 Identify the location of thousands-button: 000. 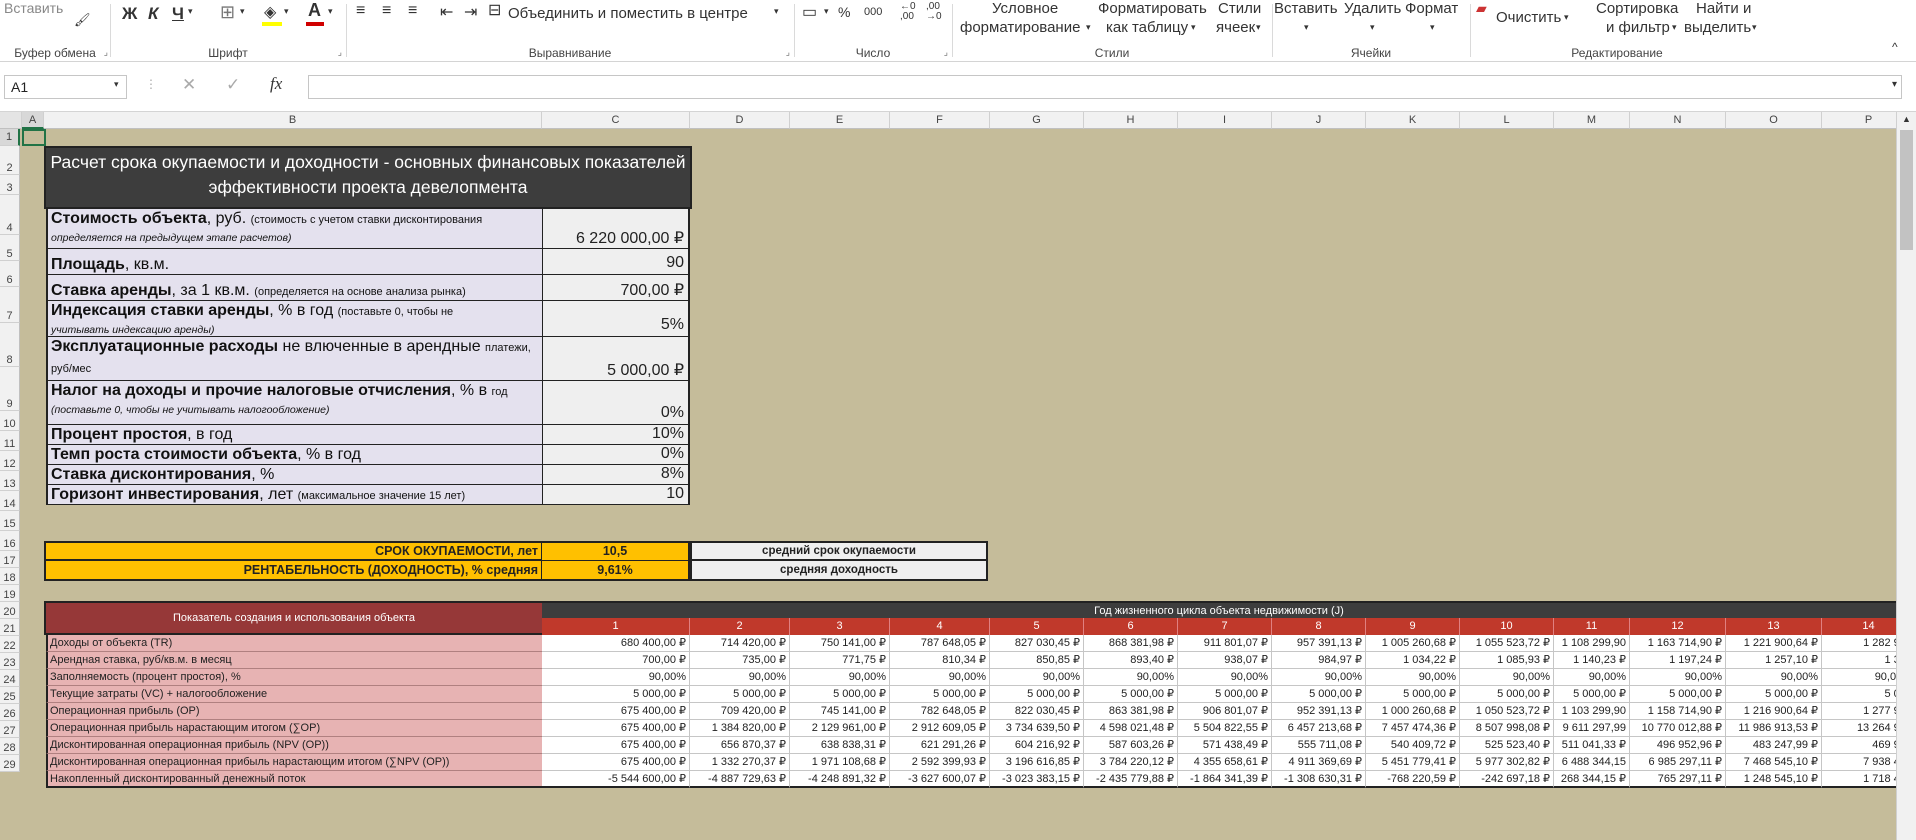
(873, 12).